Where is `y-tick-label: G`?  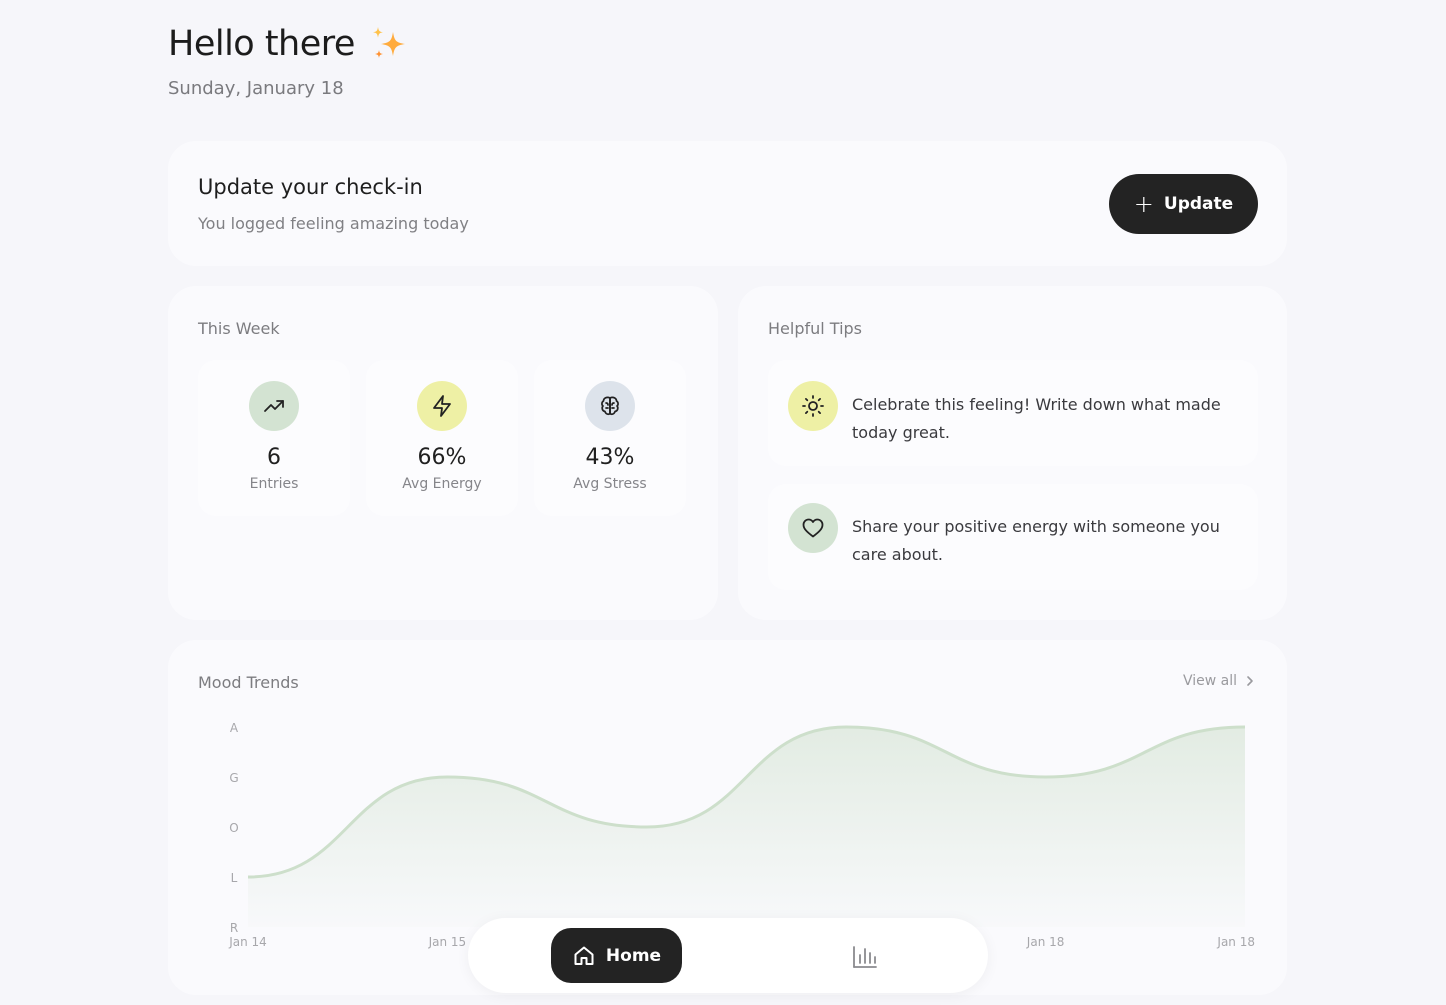 y-tick-label: G is located at coordinates (233, 778).